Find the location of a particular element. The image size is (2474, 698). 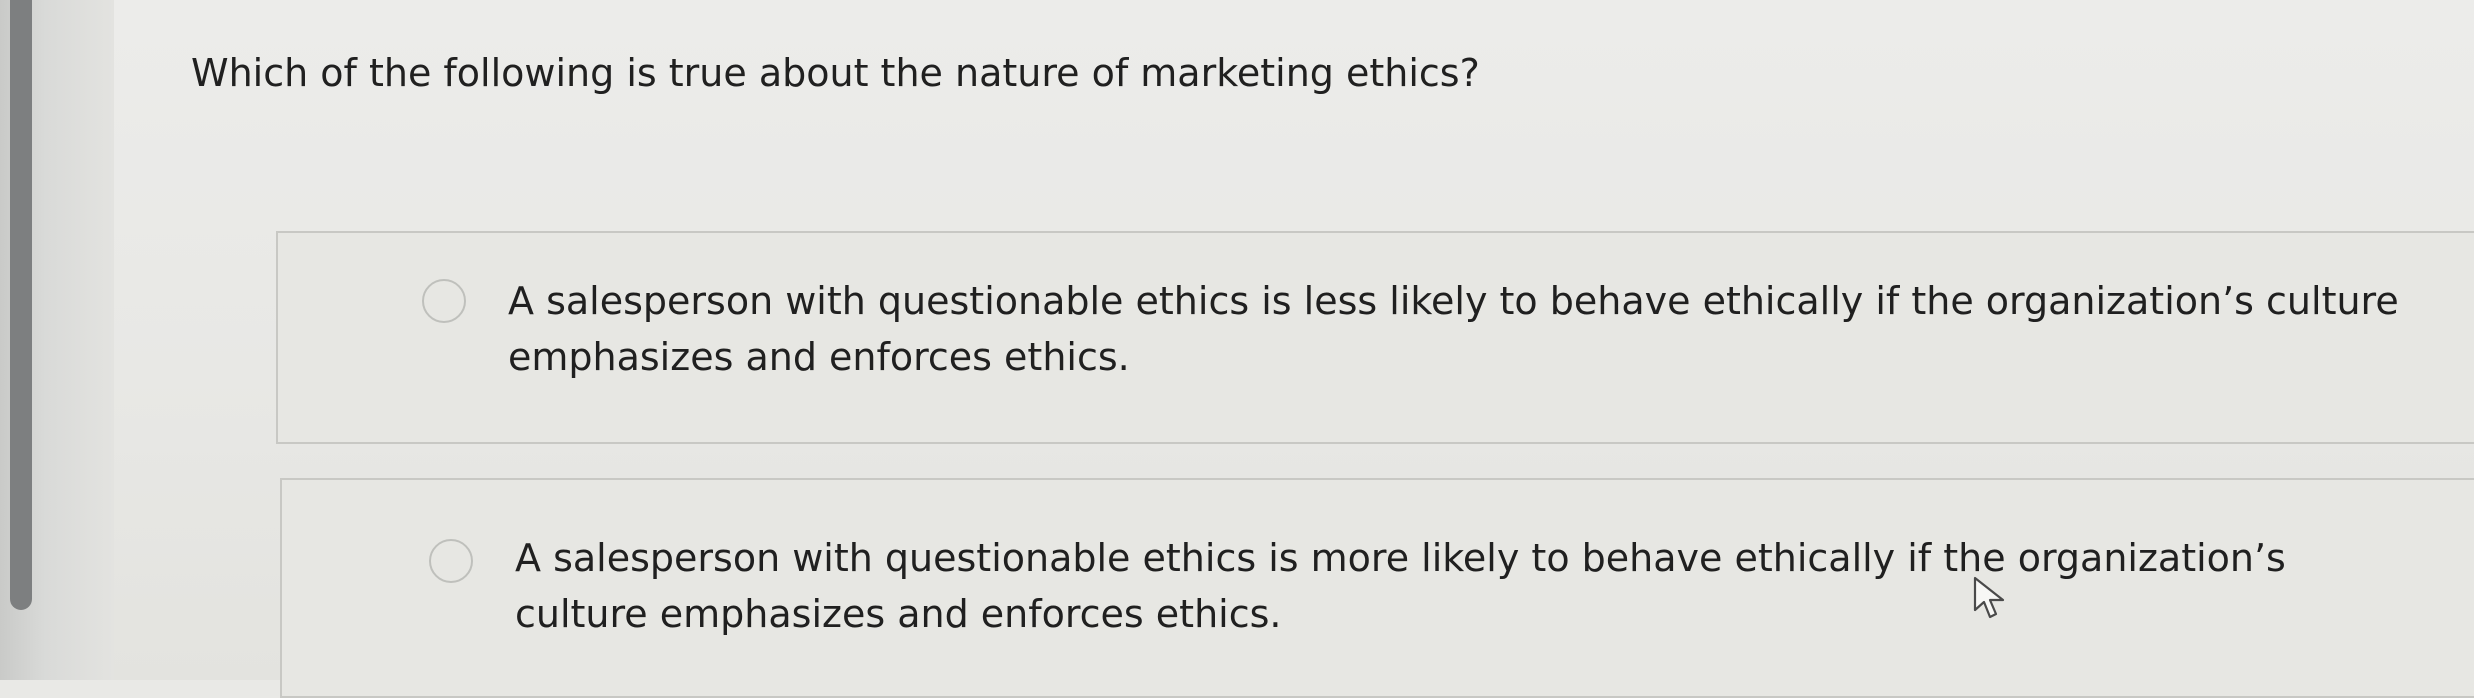

mouse-pointer-icon is located at coordinates (1989, 597).